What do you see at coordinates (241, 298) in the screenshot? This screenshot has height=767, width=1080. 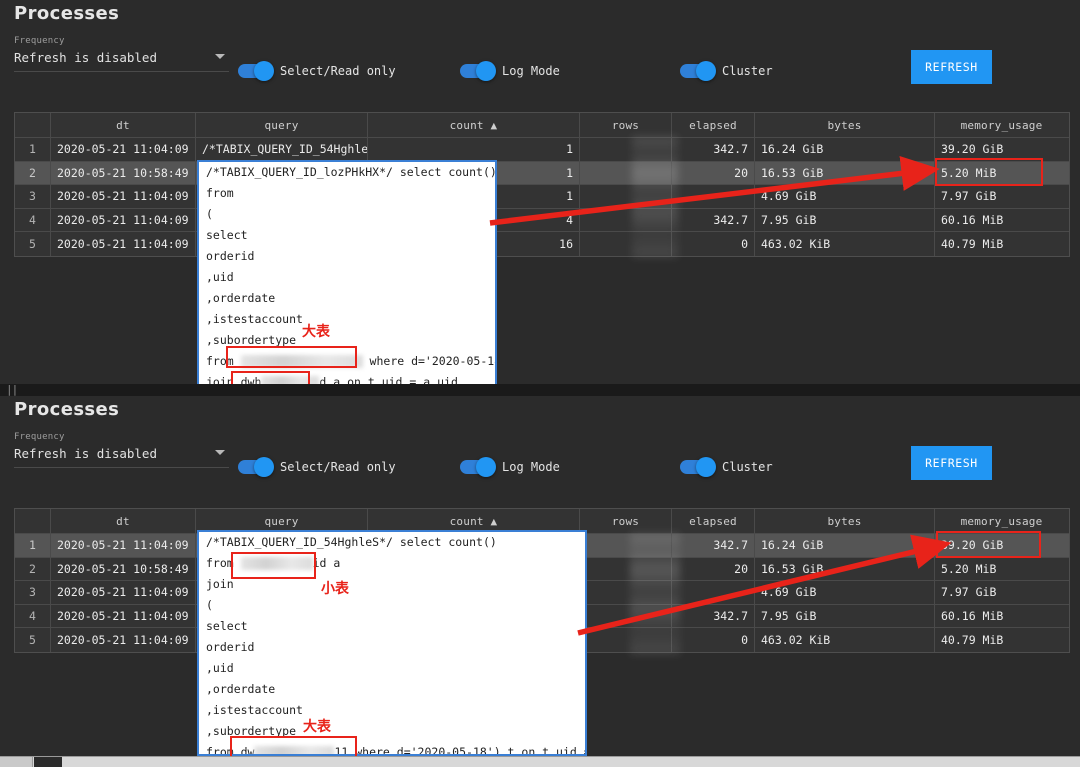 I see `query-line: ,orderdate` at bounding box center [241, 298].